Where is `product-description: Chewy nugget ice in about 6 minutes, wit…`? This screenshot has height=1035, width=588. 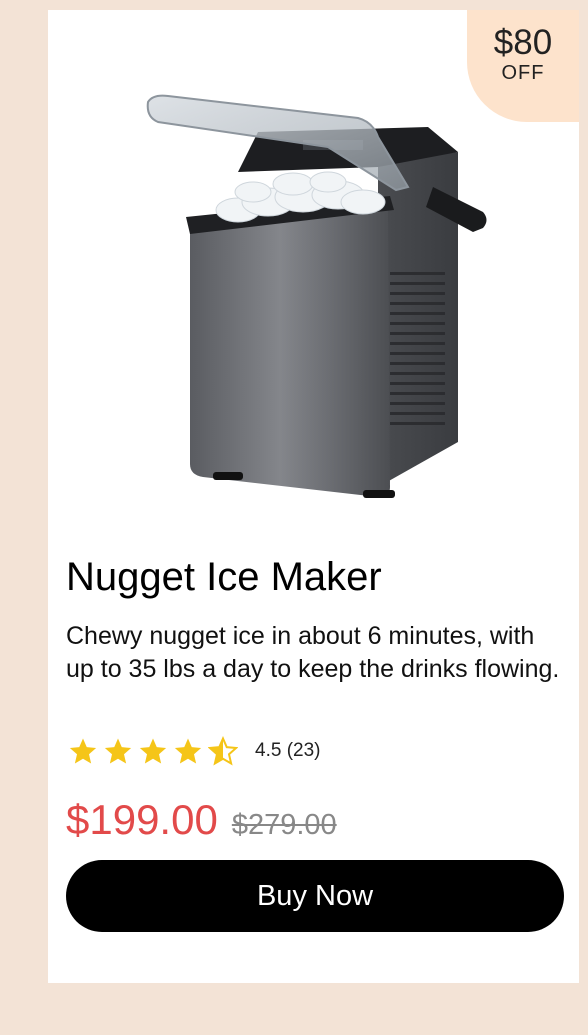
product-description: Chewy nugget ice in about 6 minutes, wit… is located at coordinates (313, 652).